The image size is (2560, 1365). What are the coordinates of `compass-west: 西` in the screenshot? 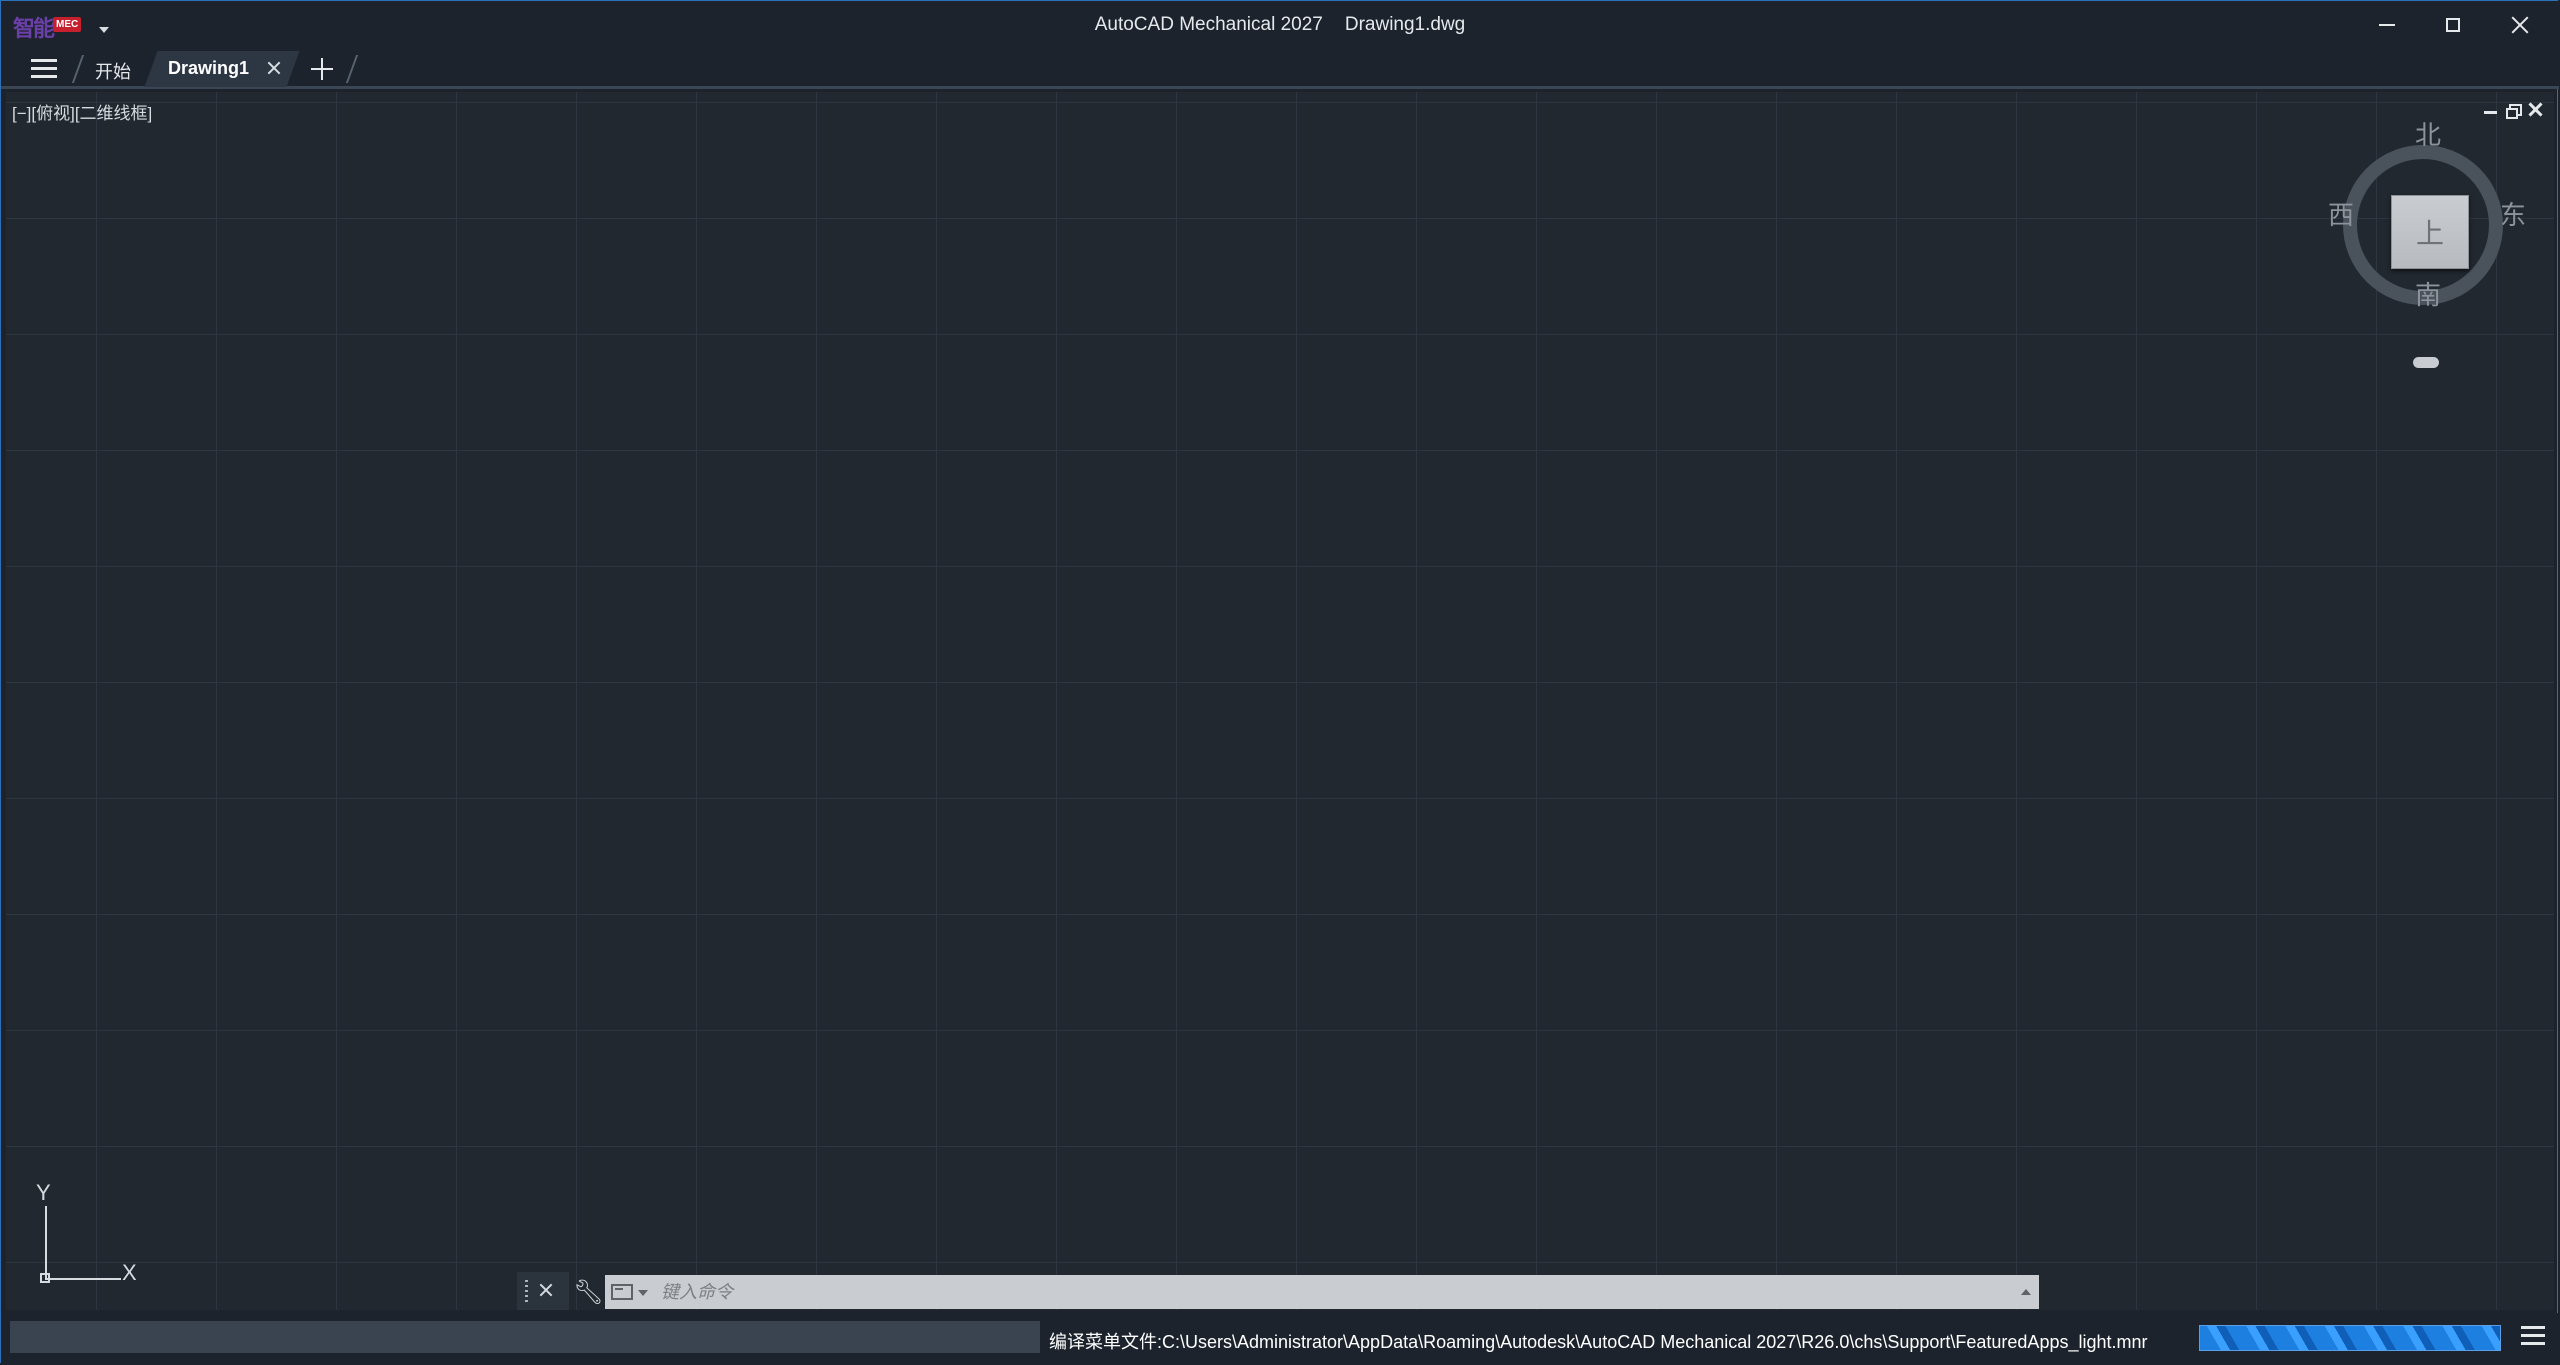 It's located at (2341, 213).